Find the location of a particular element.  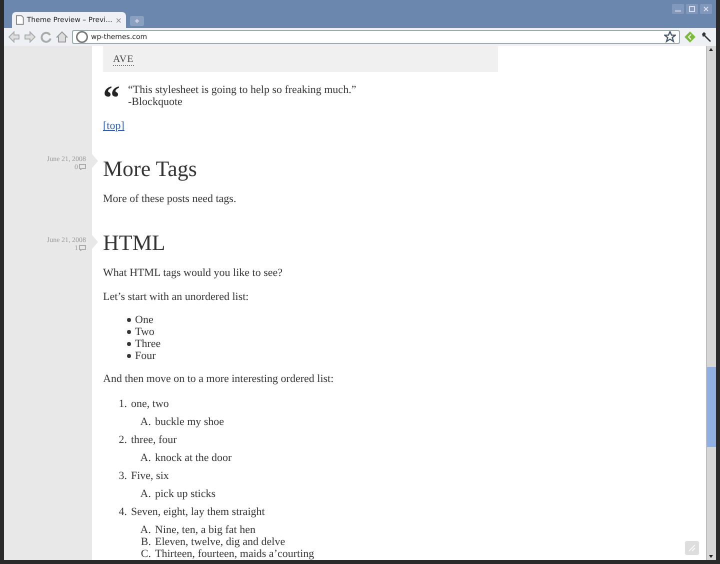

top-link: [top] is located at coordinates (113, 126).